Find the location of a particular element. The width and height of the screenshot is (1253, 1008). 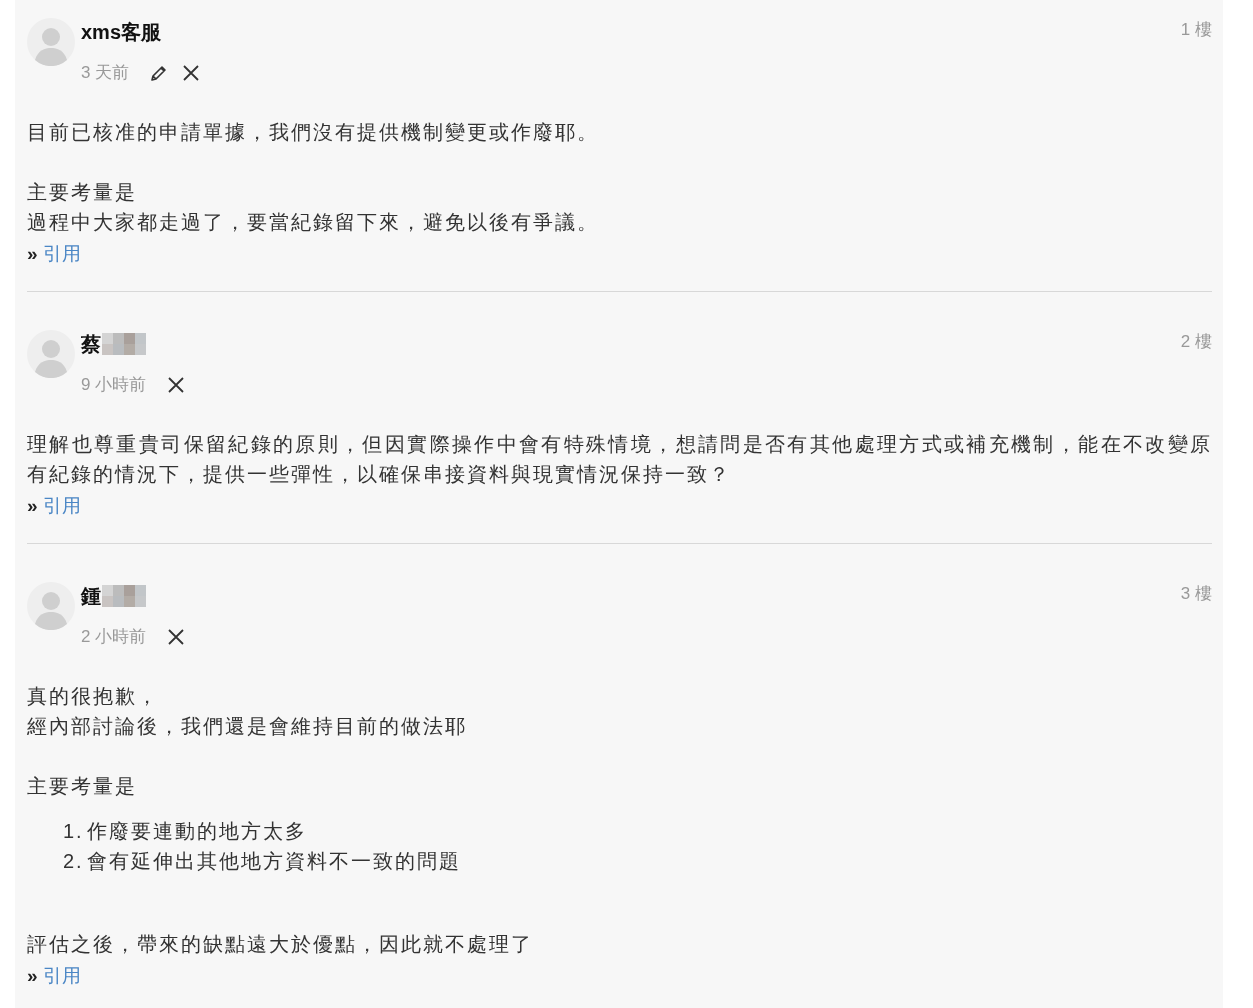

post-time: 9 小時前 is located at coordinates (114, 385).